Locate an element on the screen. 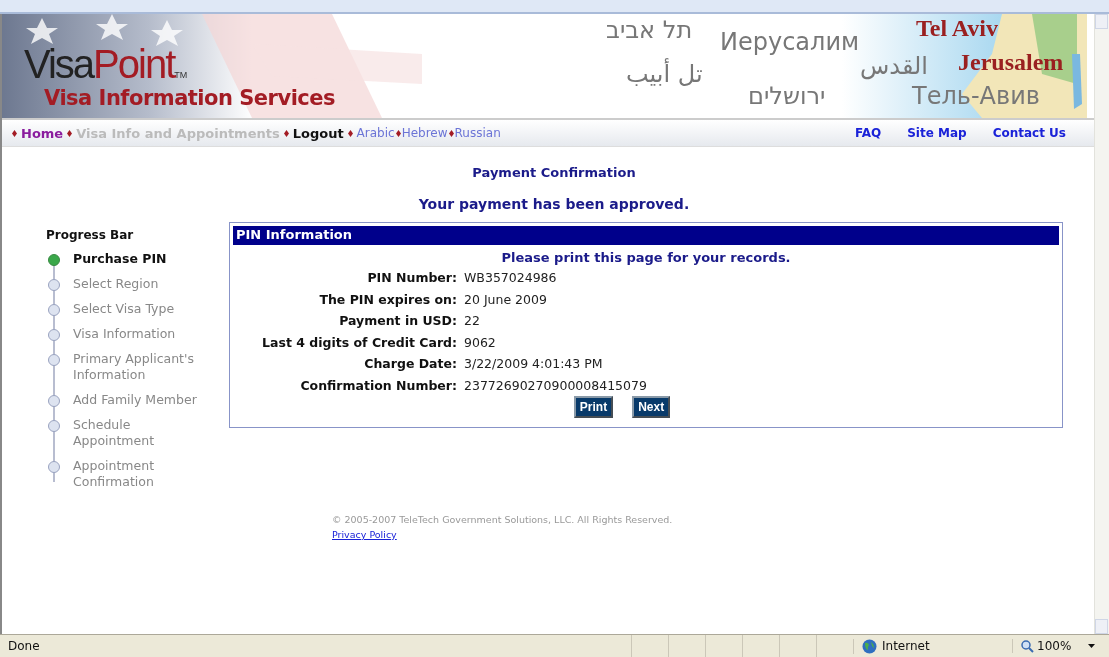 The height and width of the screenshot is (657, 1109). city-name: Тель-Авив is located at coordinates (976, 96).